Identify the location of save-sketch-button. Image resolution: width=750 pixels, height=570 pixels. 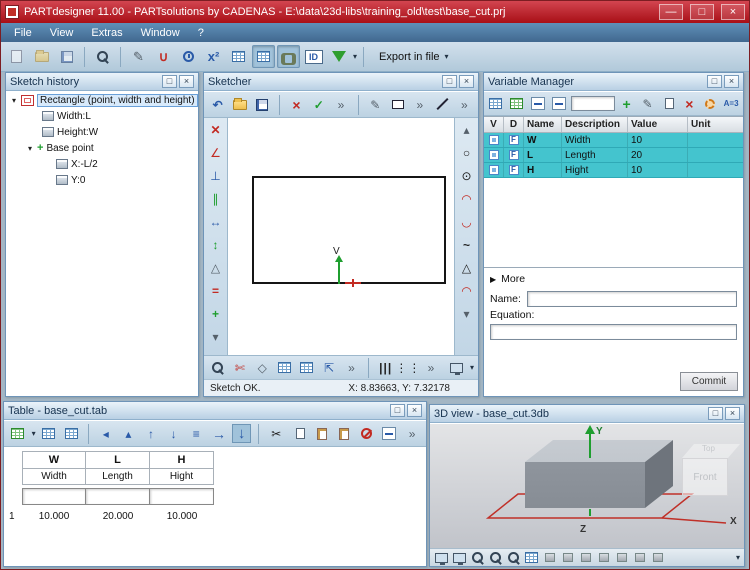
(262, 104).